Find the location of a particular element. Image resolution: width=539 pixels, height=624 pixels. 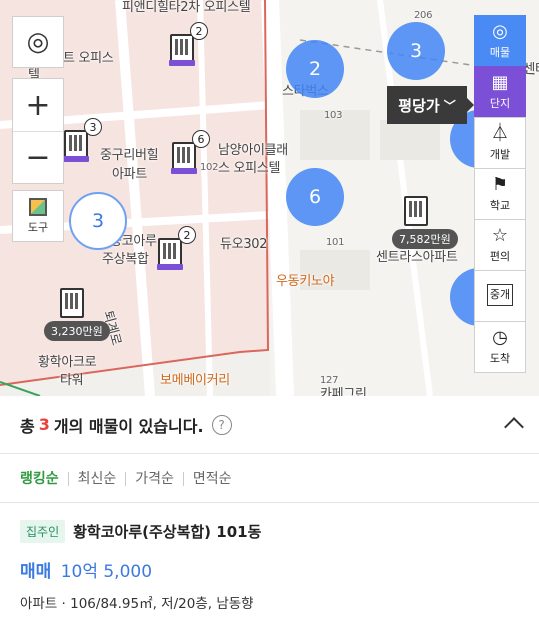

cluster-marker: 2 is located at coordinates (315, 69).